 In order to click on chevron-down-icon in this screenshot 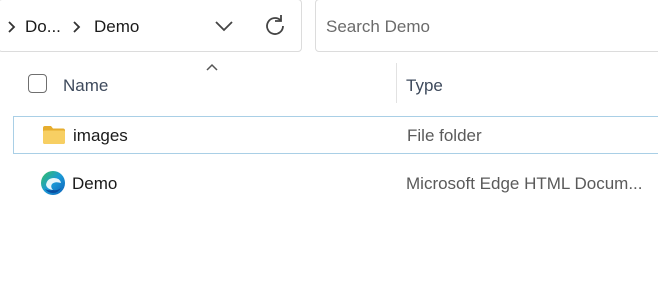, I will do `click(224, 26)`.